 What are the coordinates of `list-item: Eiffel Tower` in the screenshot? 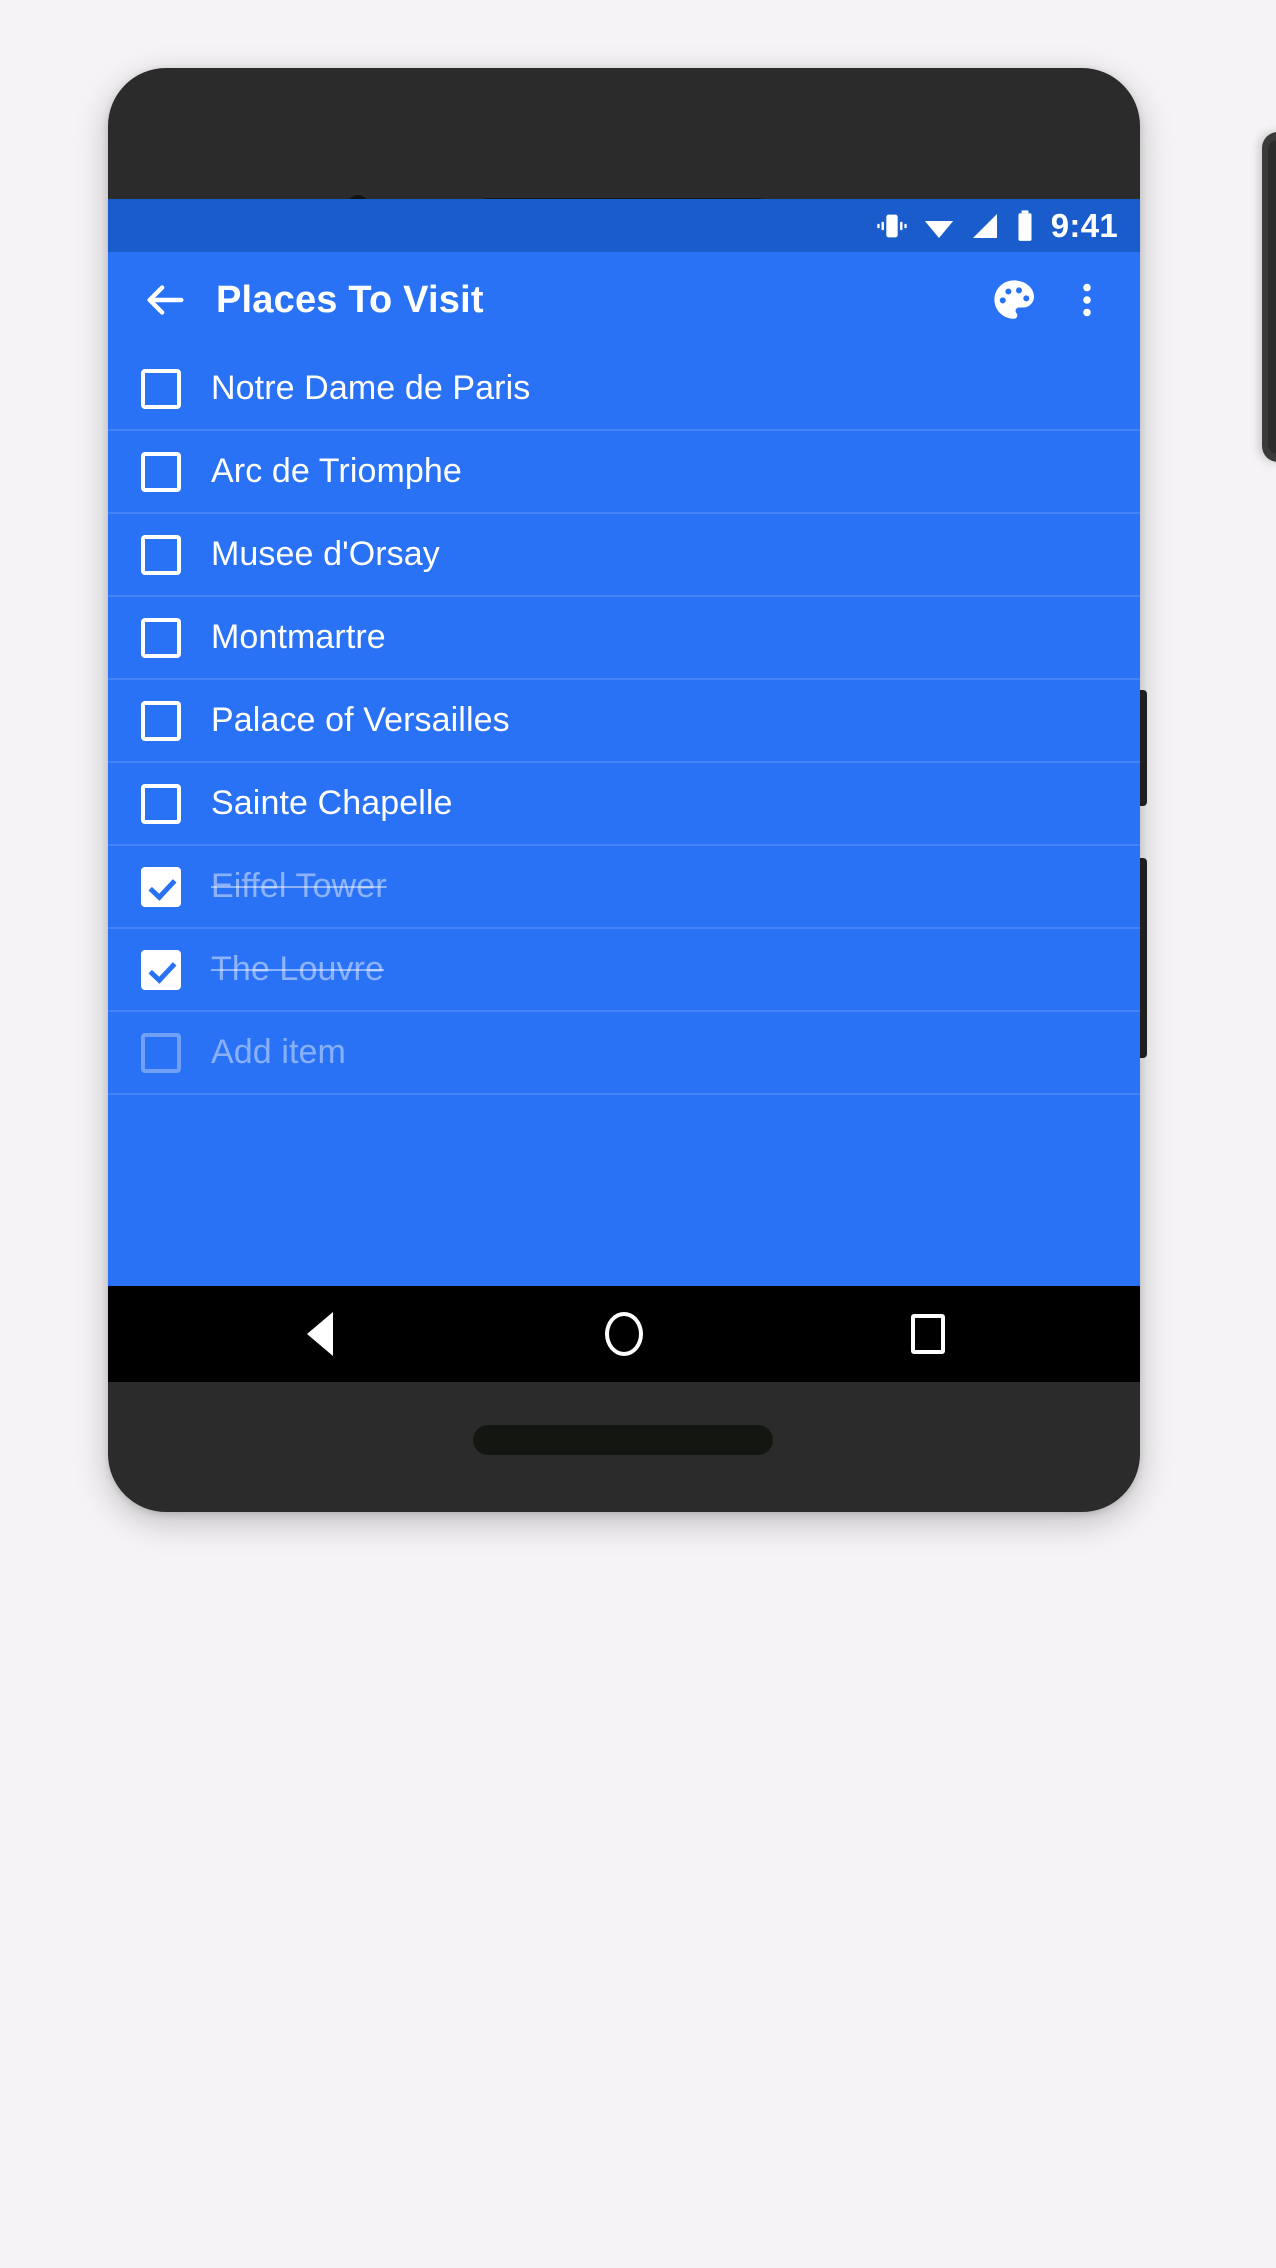 It's located at (624, 887).